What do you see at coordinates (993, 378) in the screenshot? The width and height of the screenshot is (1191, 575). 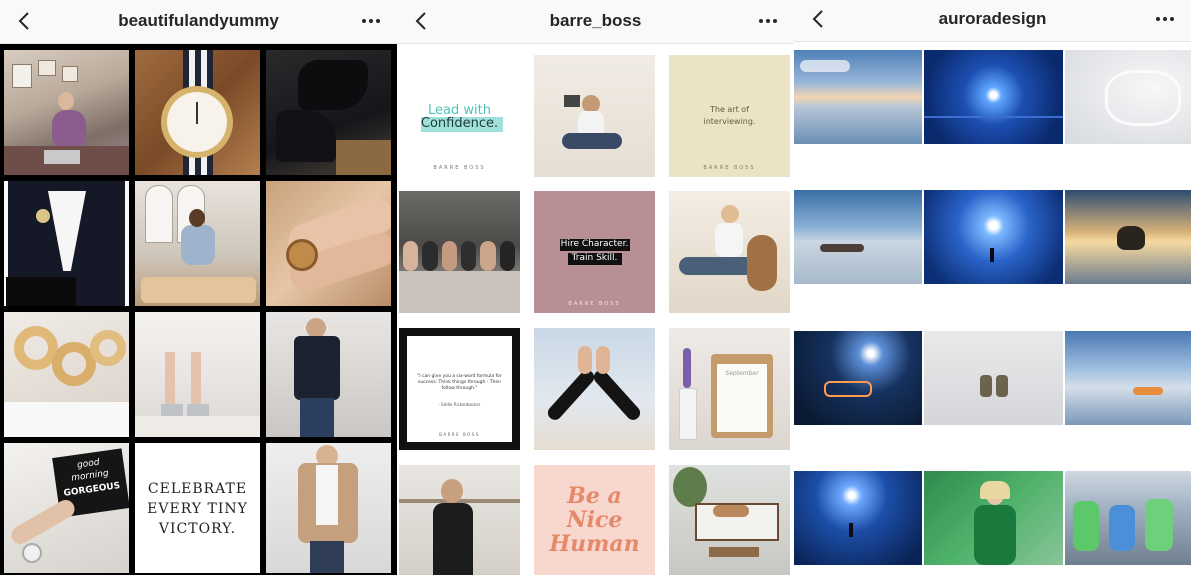 I see `post-thumbnail-boots-salt` at bounding box center [993, 378].